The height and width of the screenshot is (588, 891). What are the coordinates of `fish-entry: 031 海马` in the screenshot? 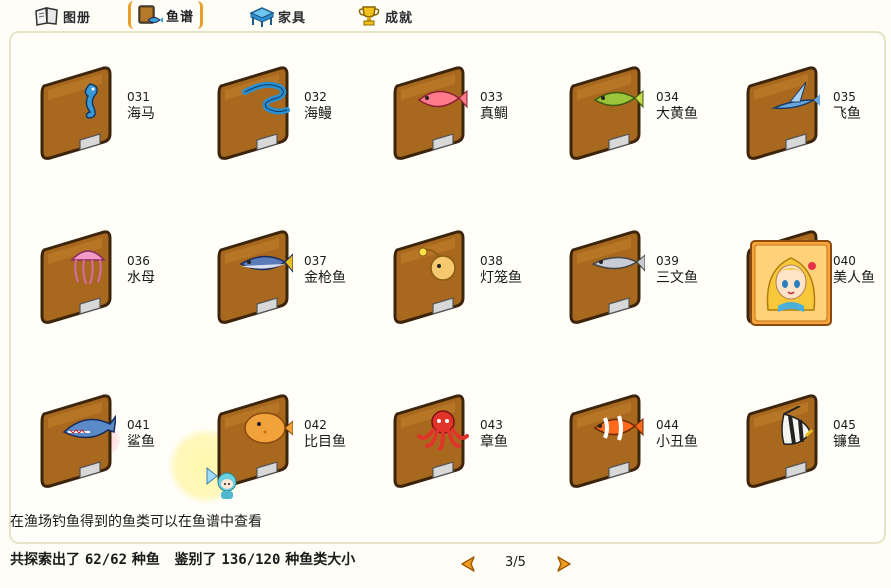 It's located at (123, 119).